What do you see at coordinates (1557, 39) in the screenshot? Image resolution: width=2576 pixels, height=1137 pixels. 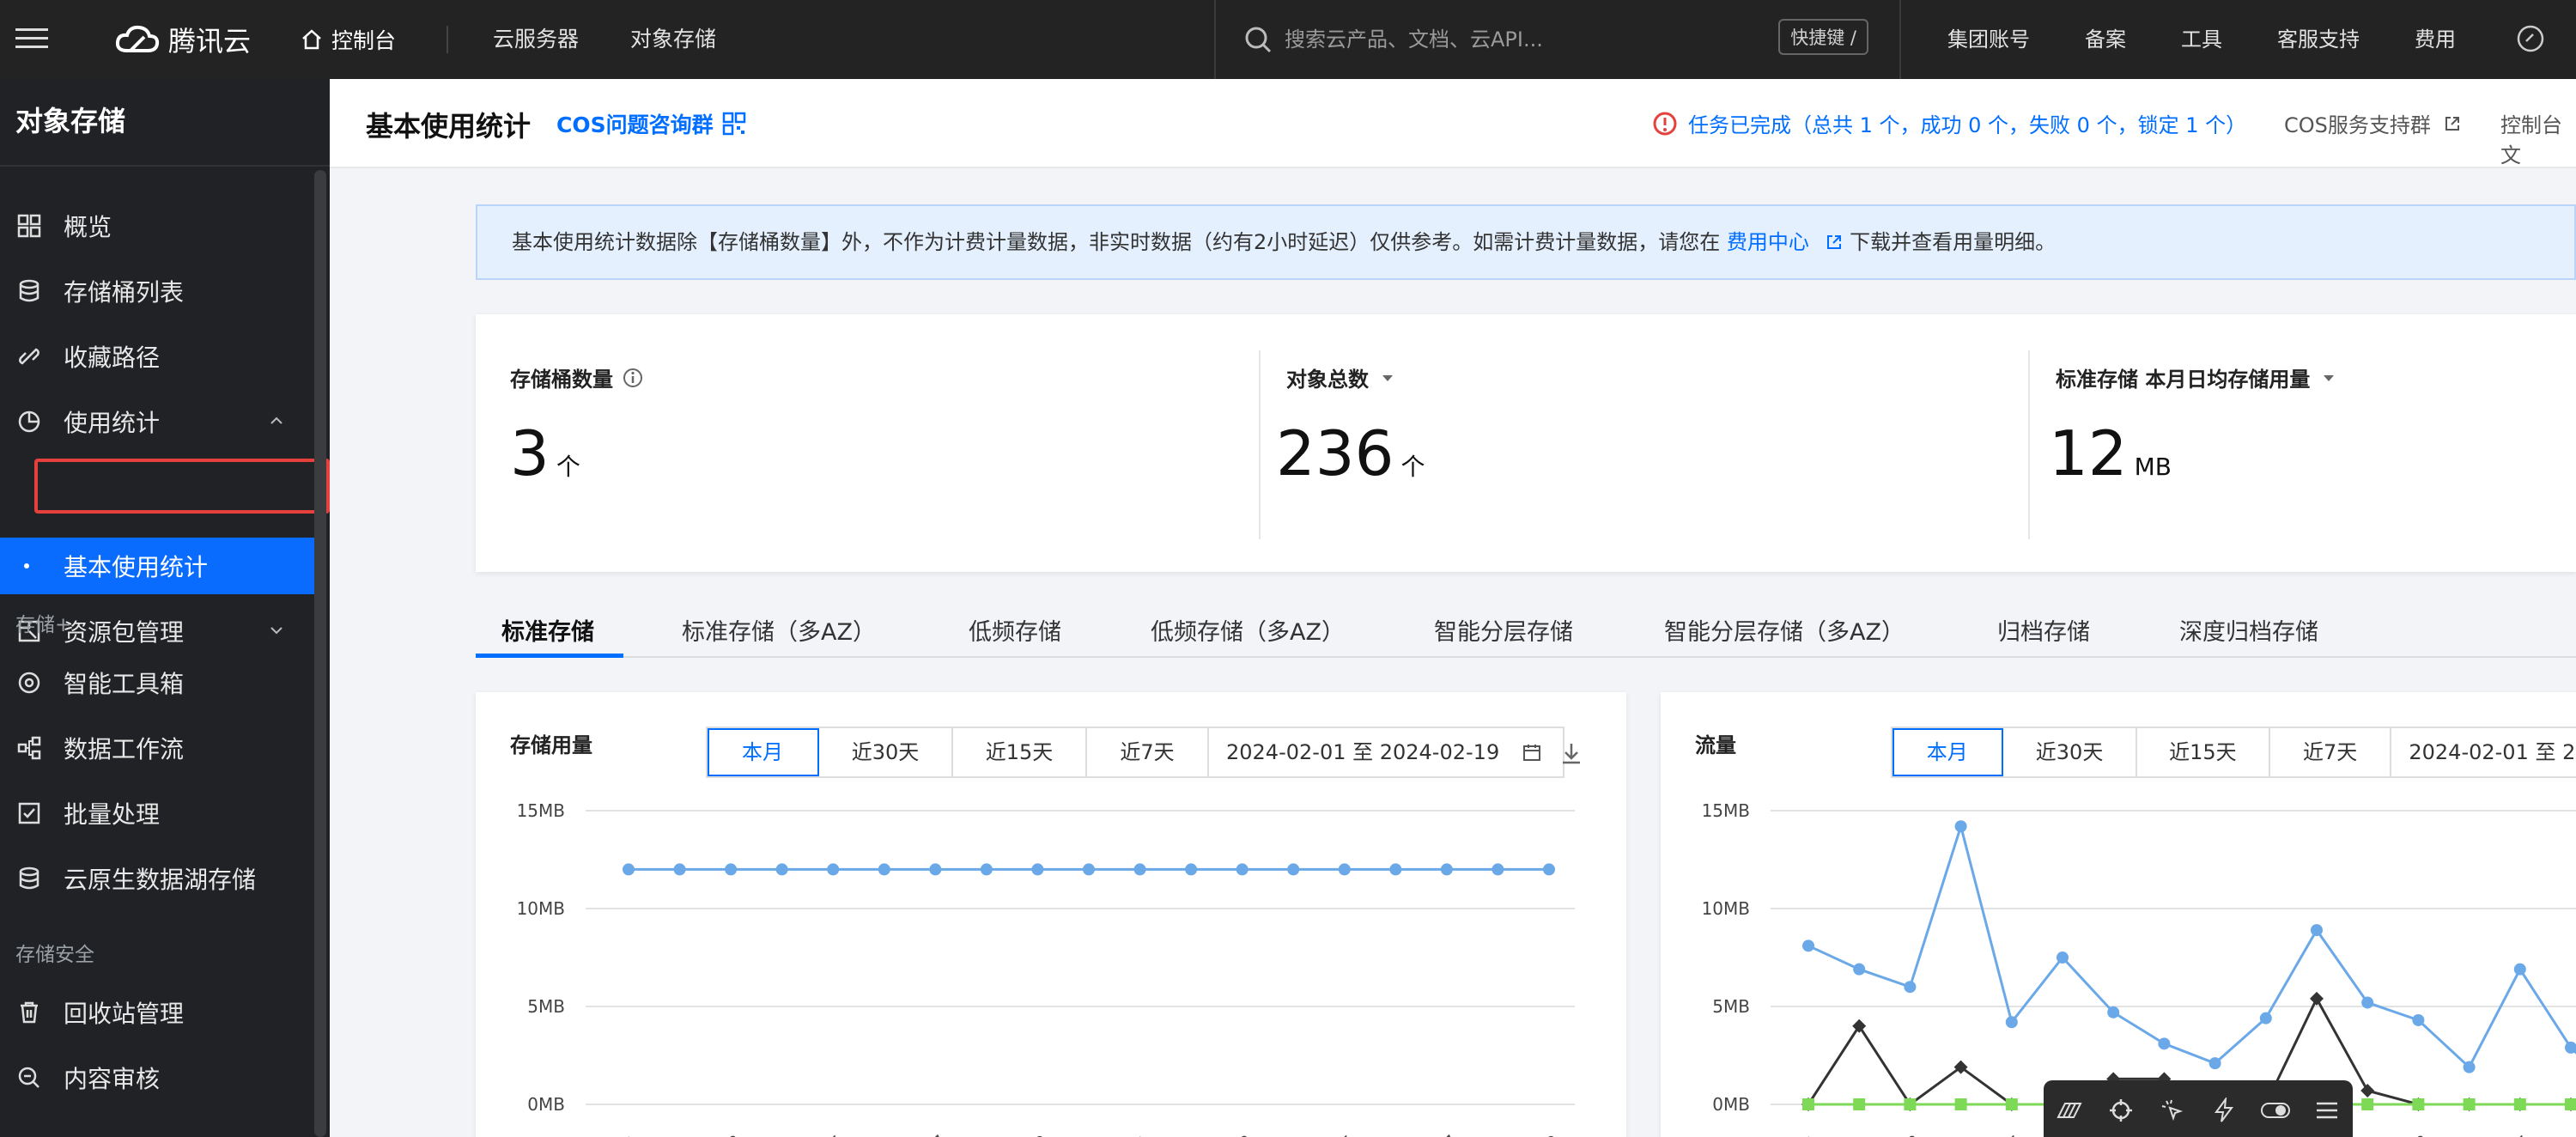 I see `global-search: 搜索云产品、文档、云API... 快捷键 /` at bounding box center [1557, 39].